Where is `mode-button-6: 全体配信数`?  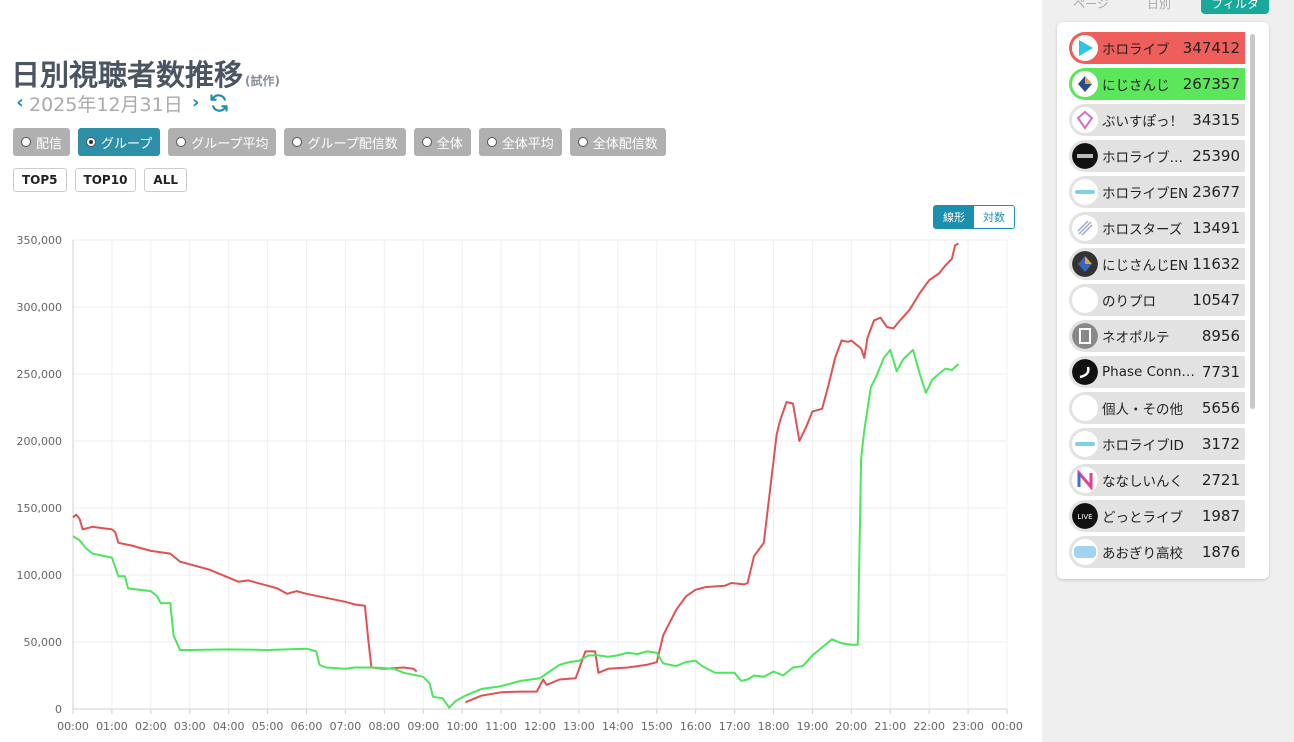 mode-button-6: 全体配信数 is located at coordinates (617, 142).